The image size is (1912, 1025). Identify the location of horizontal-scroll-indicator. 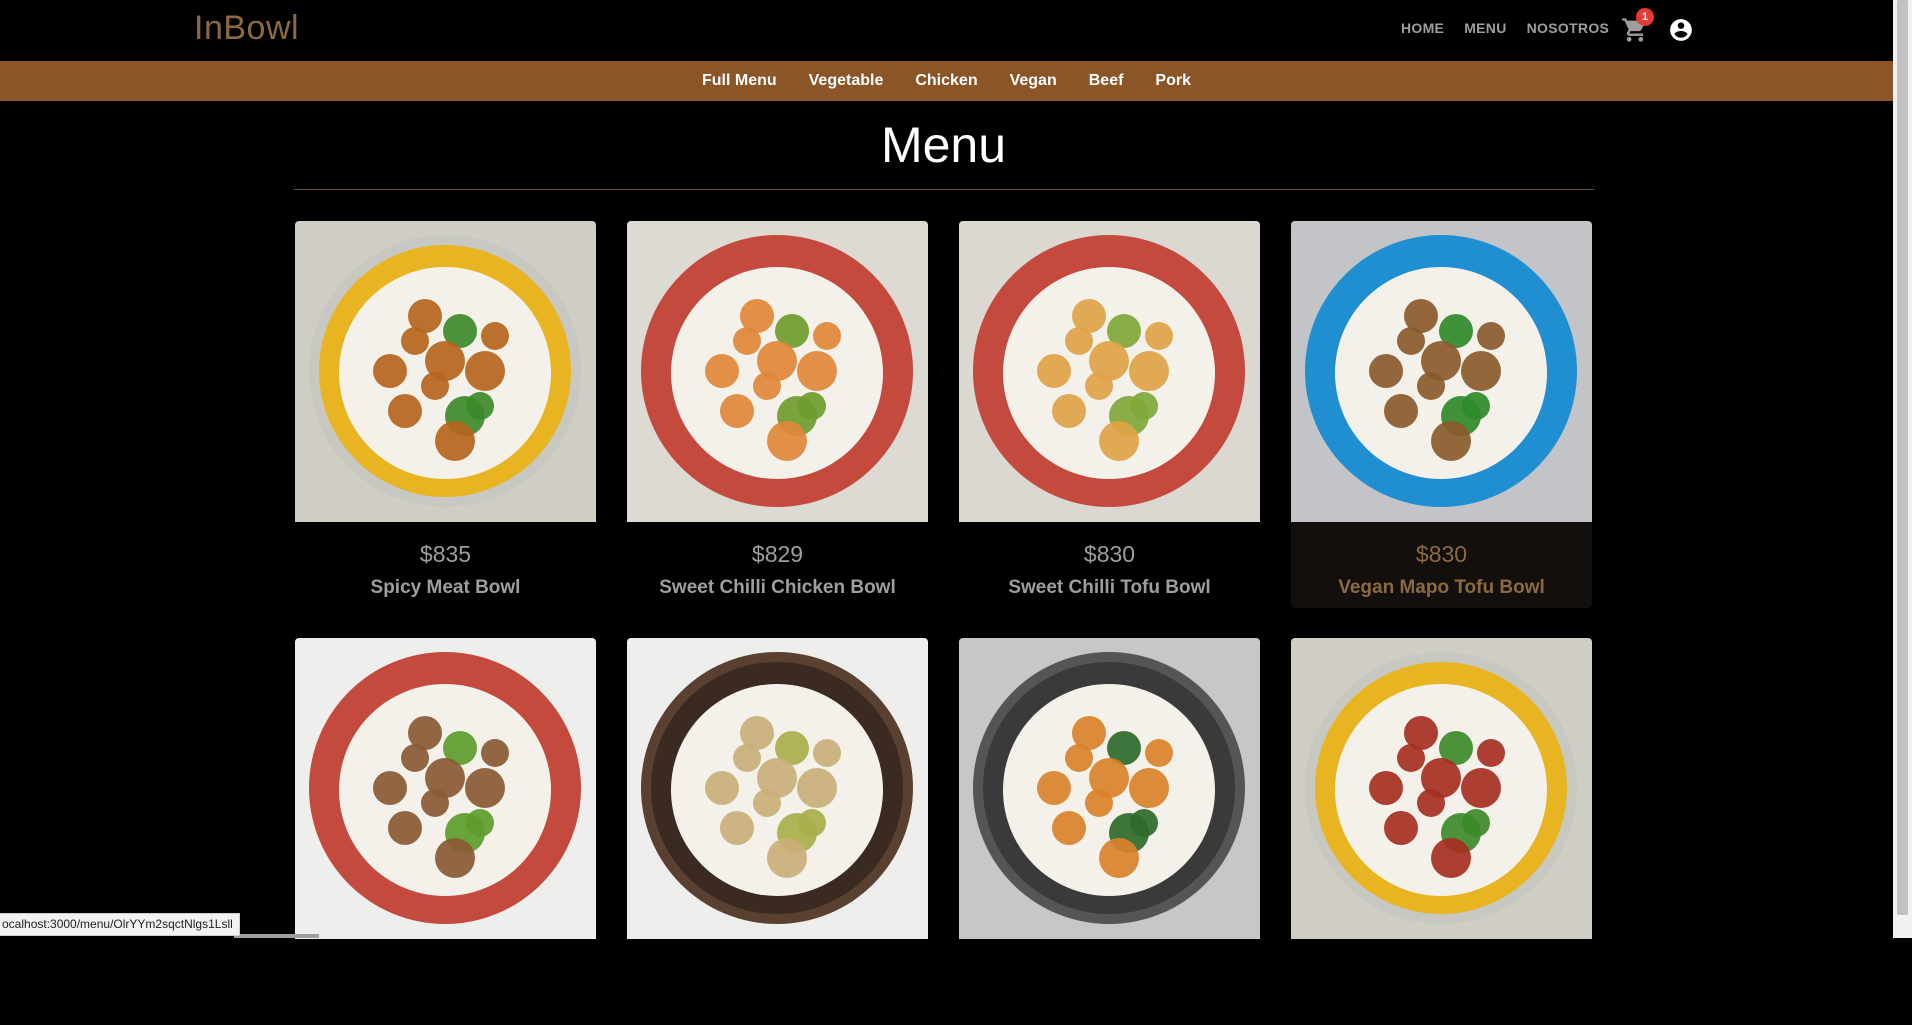
(276, 936).